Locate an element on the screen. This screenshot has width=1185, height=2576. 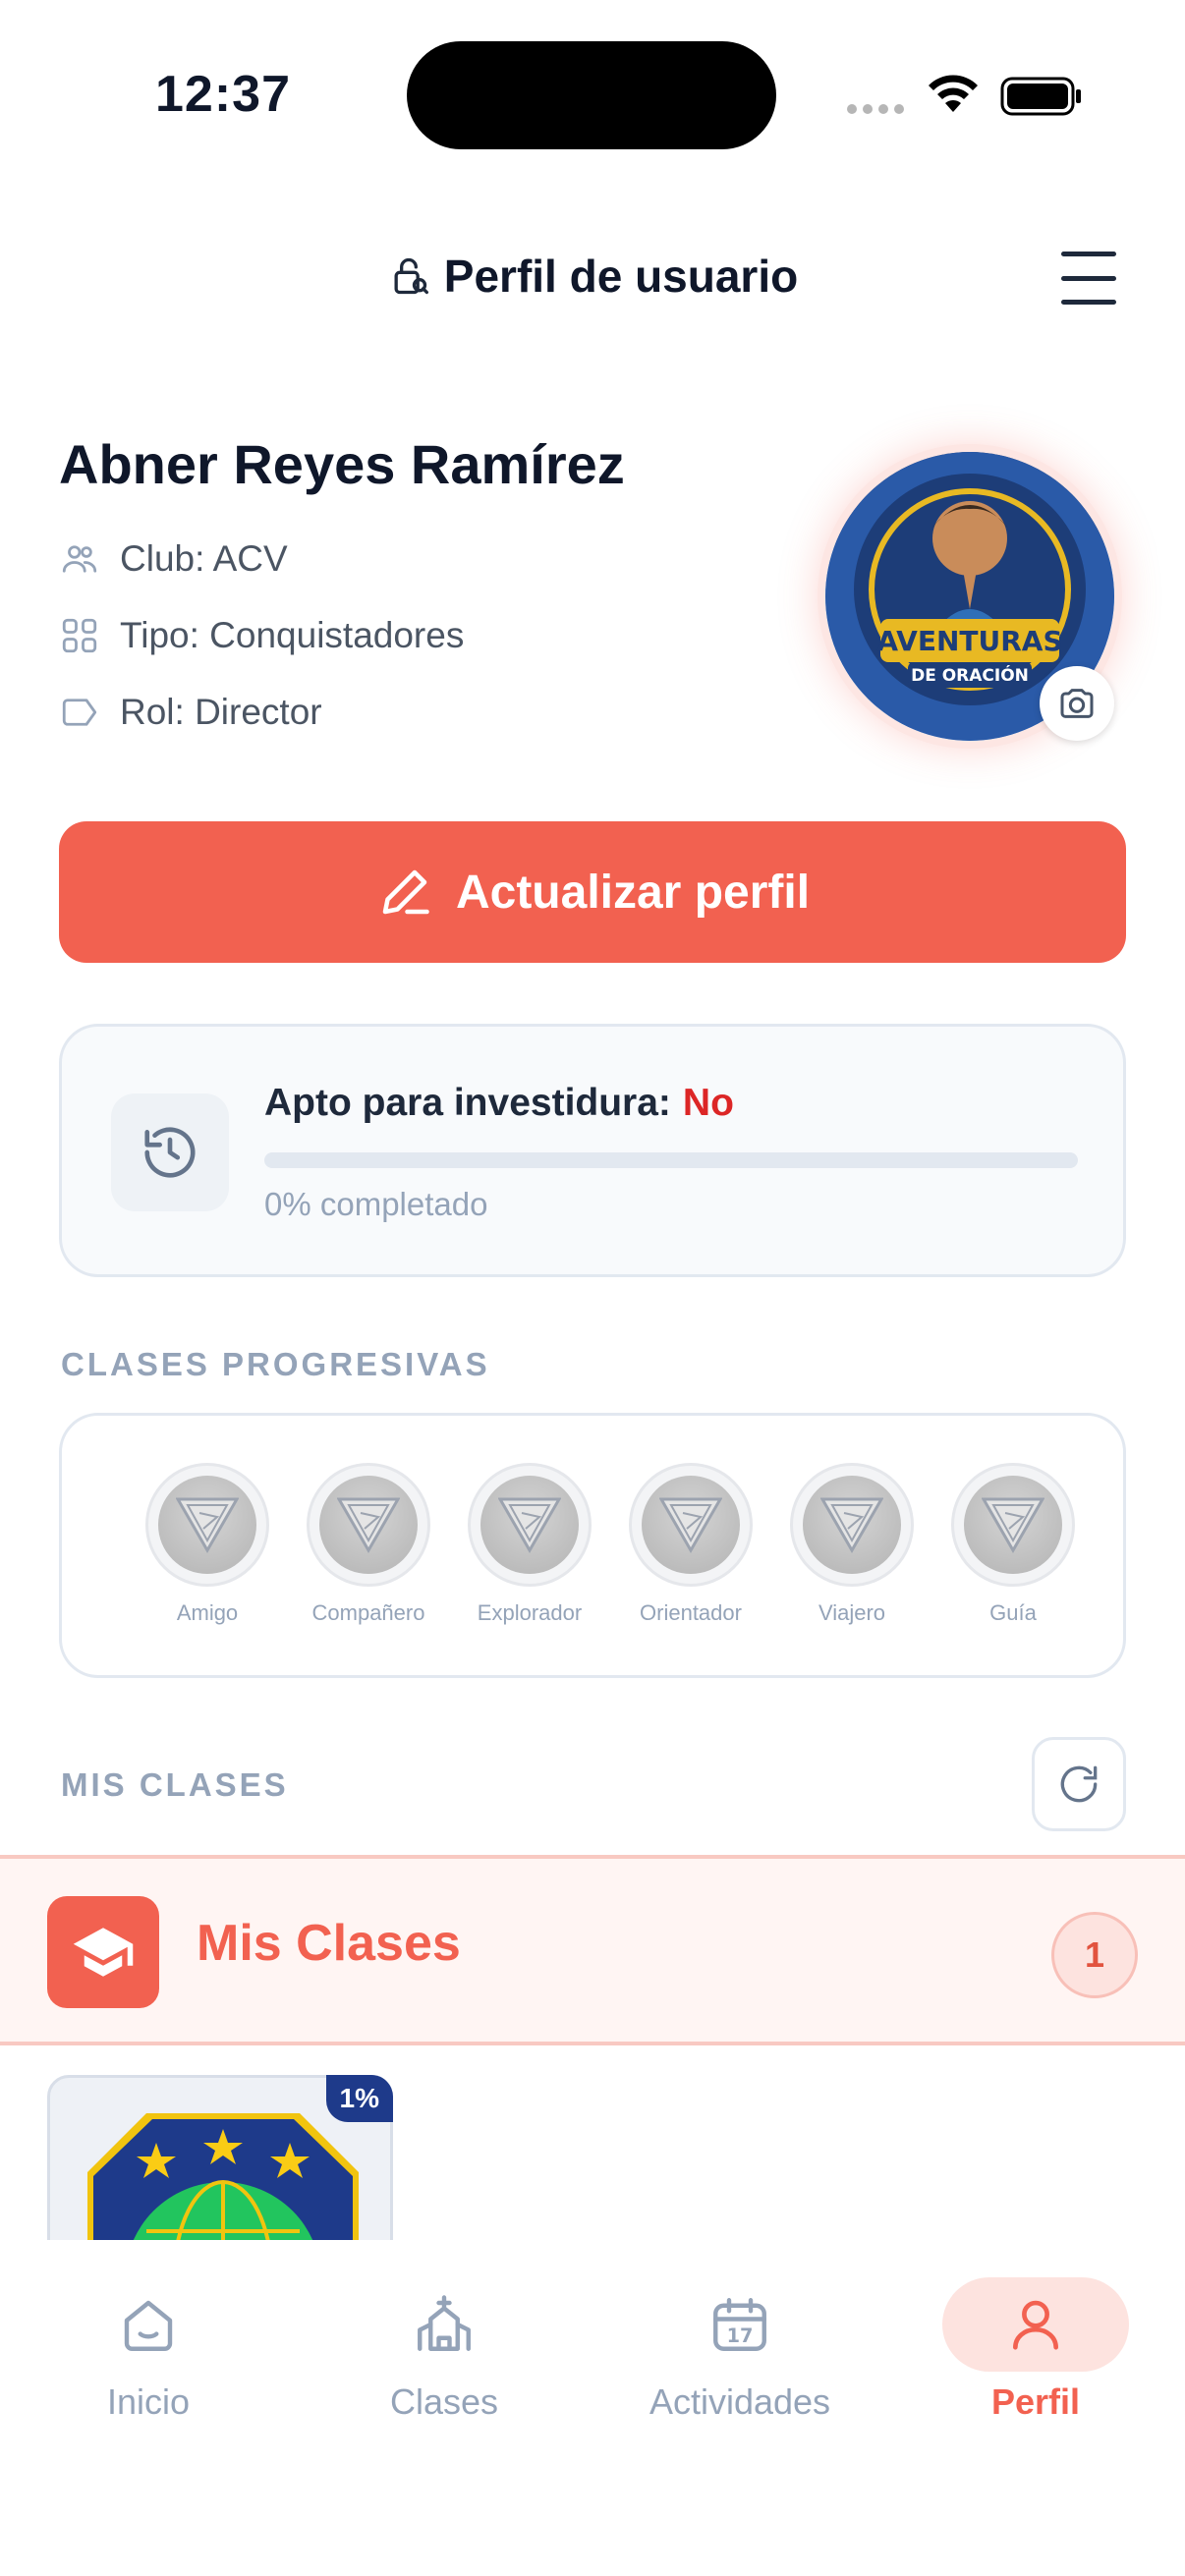
calendar-icon-wrap: 17 is located at coordinates (740, 2324).